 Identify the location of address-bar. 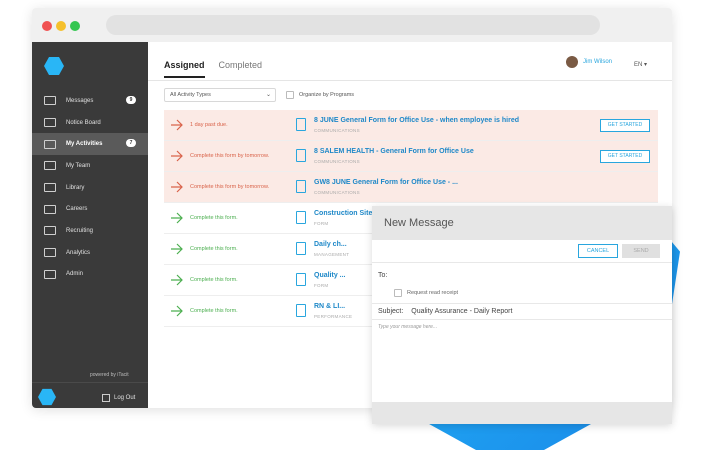
(353, 25).